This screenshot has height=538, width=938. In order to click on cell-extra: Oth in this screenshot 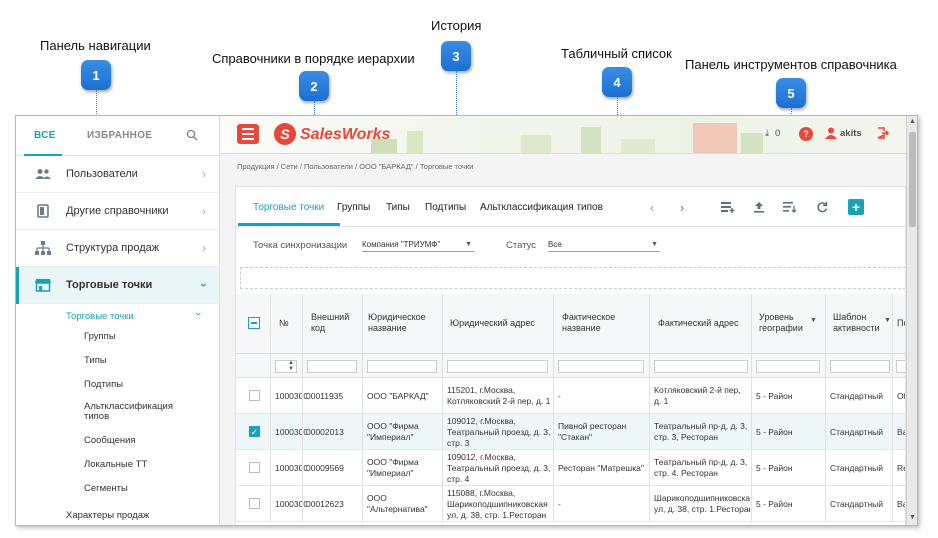, I will do `click(901, 395)`.